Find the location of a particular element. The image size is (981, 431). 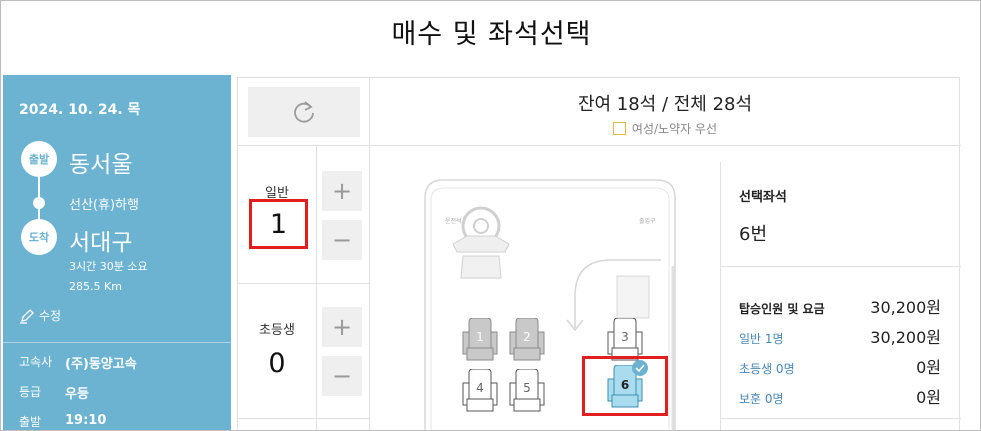

seat-number: 2 is located at coordinates (527, 337).